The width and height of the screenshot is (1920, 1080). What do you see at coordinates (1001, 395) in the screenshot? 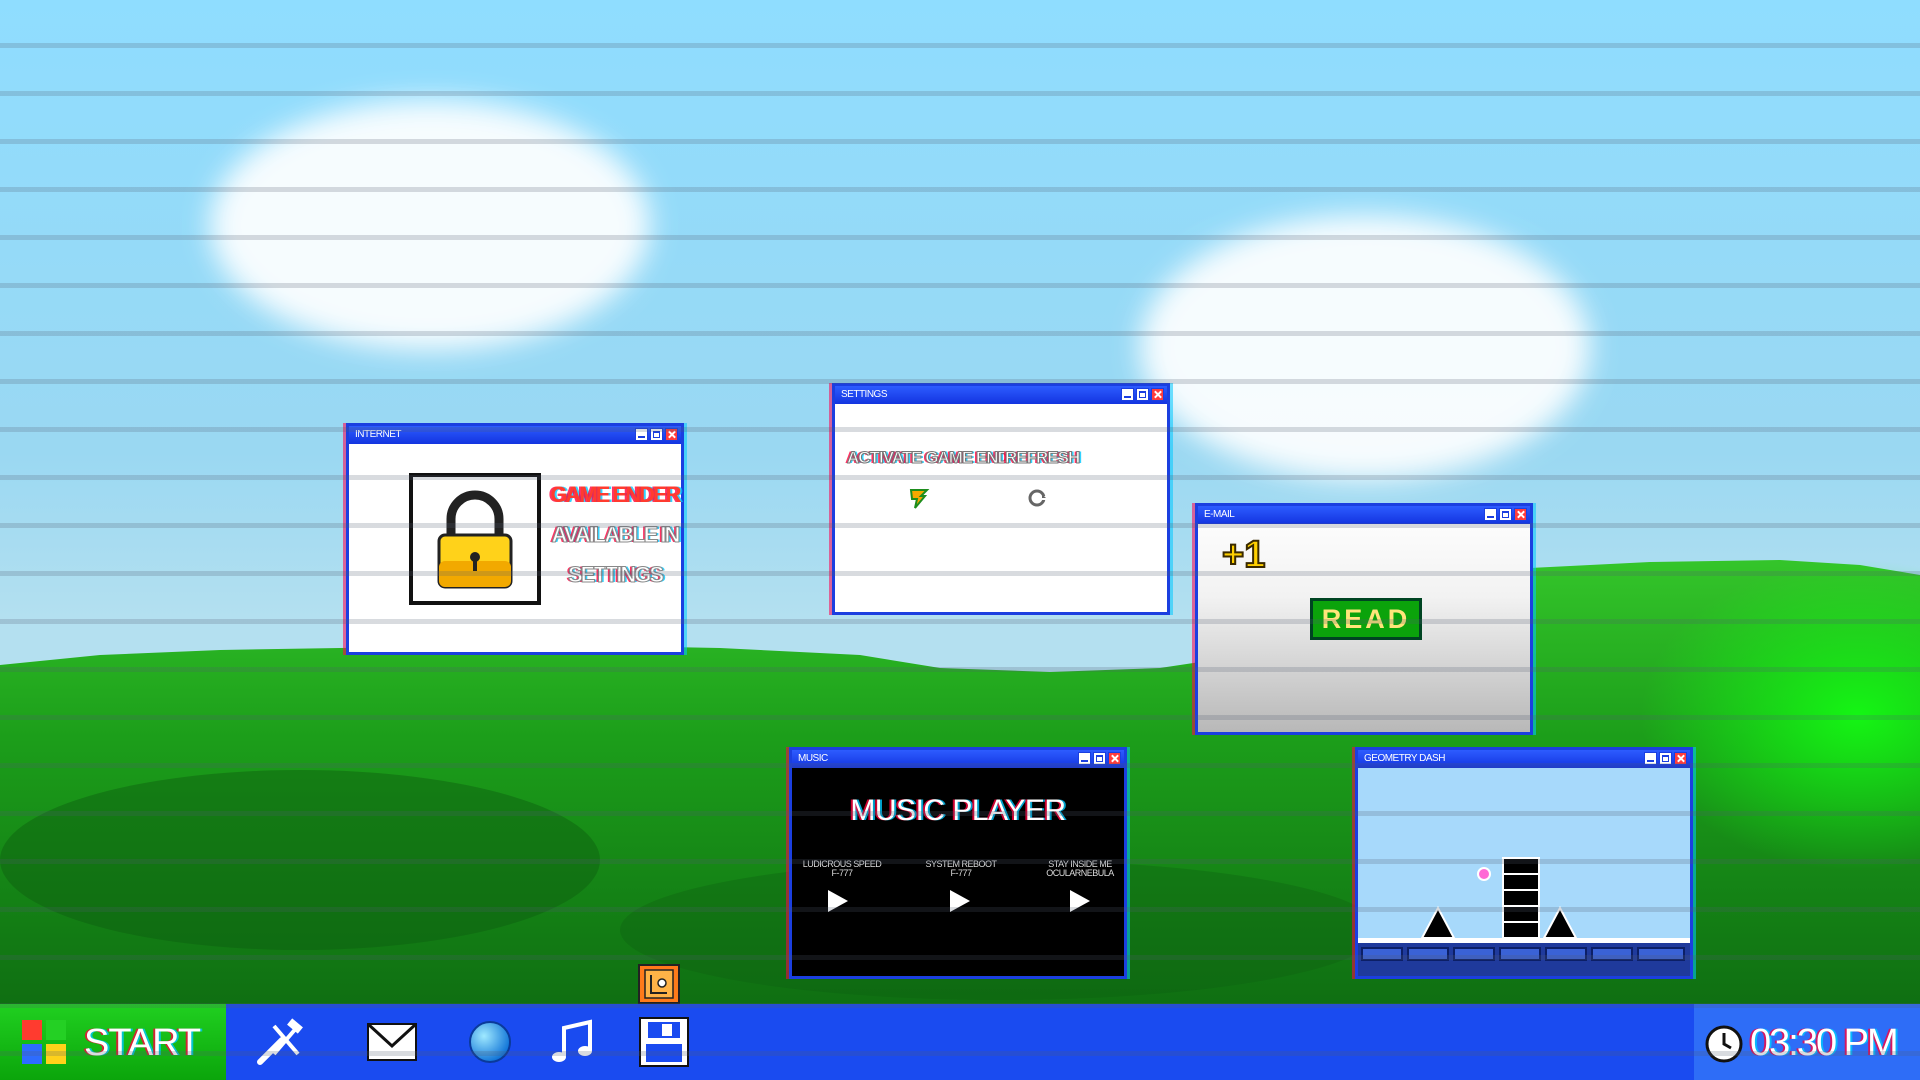
I see `settings-titlebar: SETTINGS` at bounding box center [1001, 395].